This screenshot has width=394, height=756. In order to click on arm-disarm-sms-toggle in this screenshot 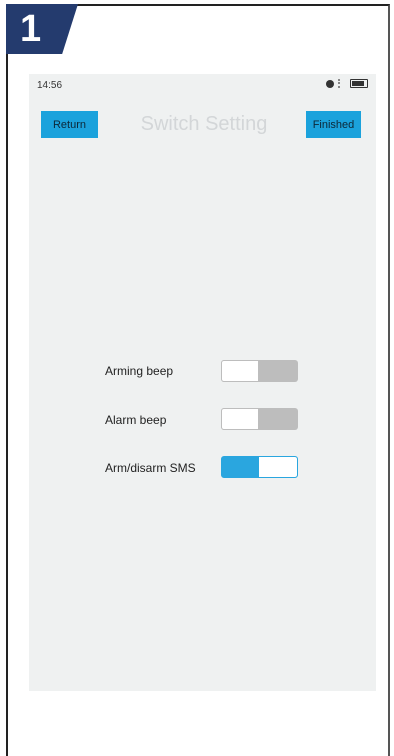, I will do `click(259, 467)`.